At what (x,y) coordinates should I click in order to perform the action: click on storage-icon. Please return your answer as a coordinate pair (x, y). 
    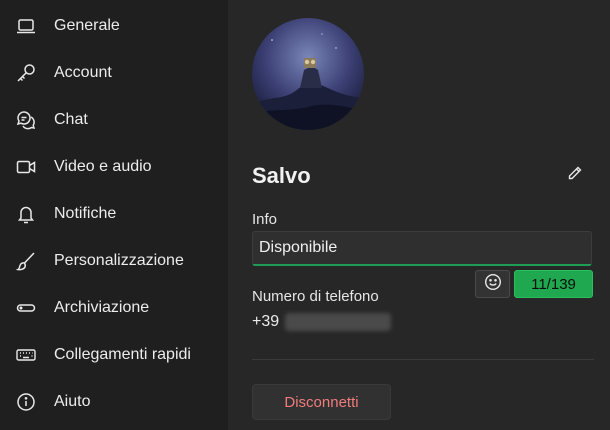
    Looking at the image, I should click on (26, 308).